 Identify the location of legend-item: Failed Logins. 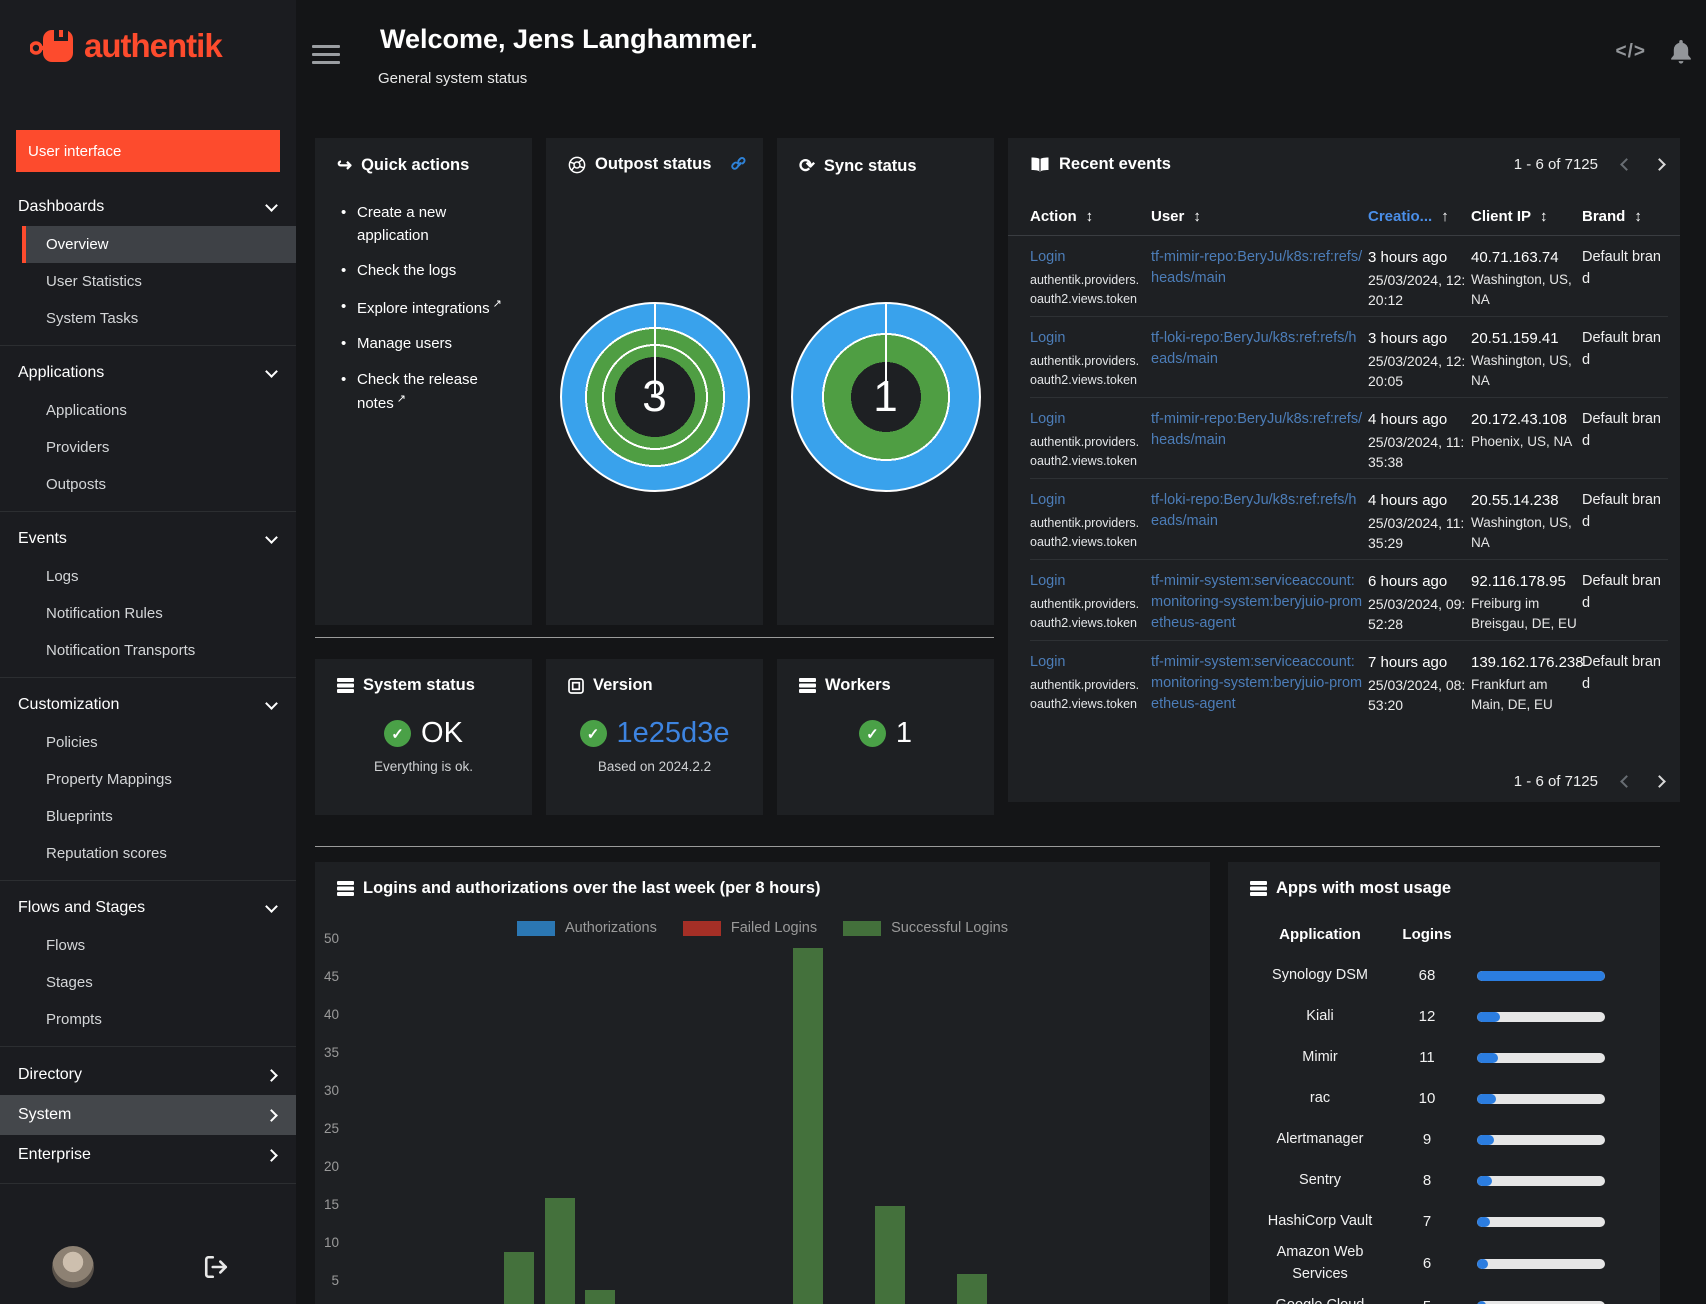
(749, 928).